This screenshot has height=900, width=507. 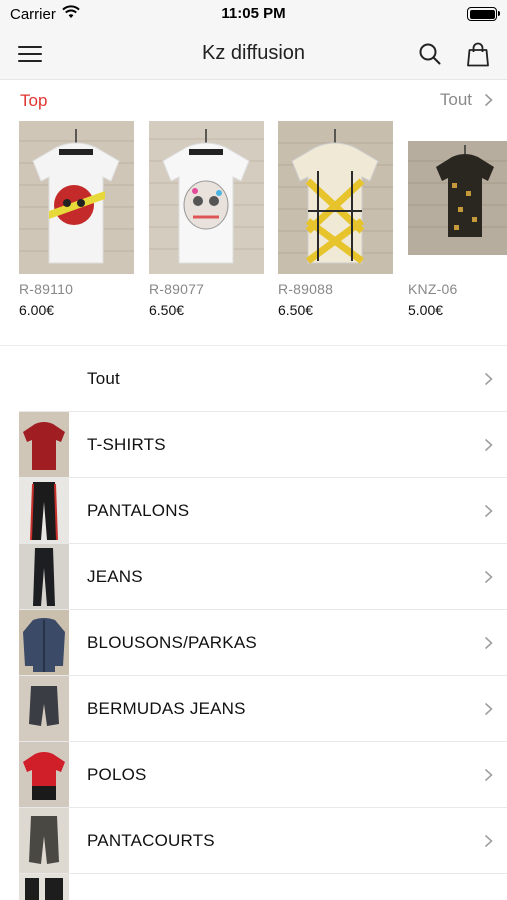 I want to click on clock: 11:05 PM, so click(x=253, y=13).